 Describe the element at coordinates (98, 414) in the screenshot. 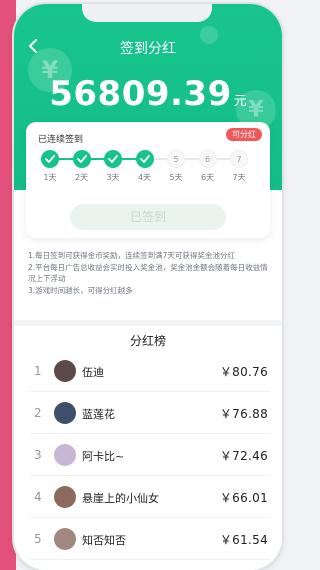

I see `user-name: 蓝莲花` at that location.